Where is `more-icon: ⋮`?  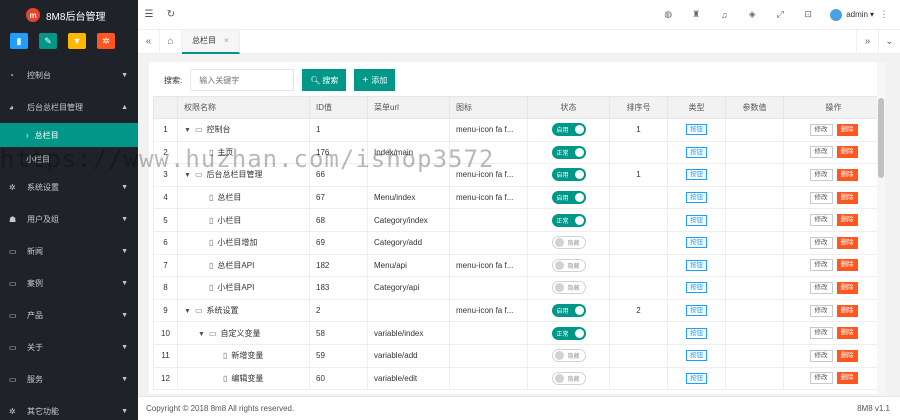
more-icon: ⋮ is located at coordinates (884, 14).